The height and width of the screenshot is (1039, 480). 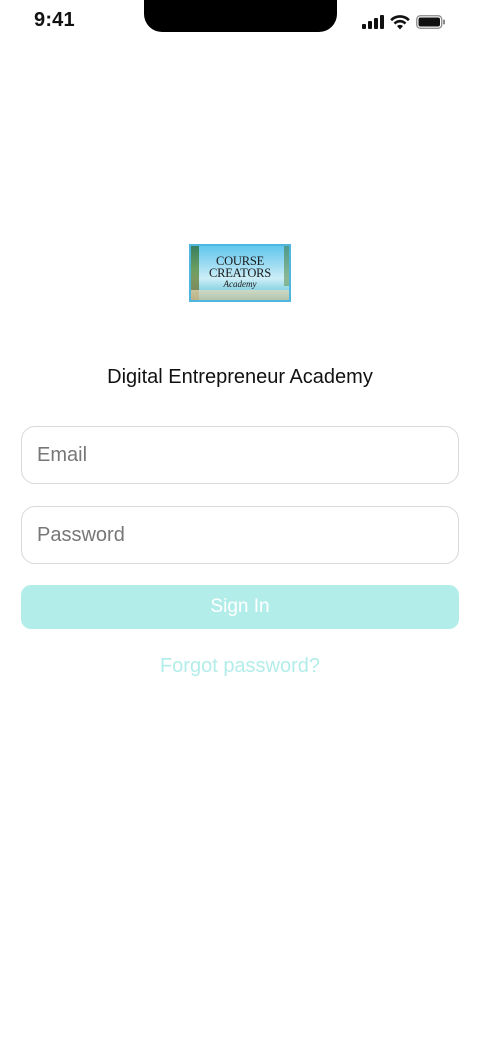 What do you see at coordinates (431, 22) in the screenshot?
I see `battery-icon` at bounding box center [431, 22].